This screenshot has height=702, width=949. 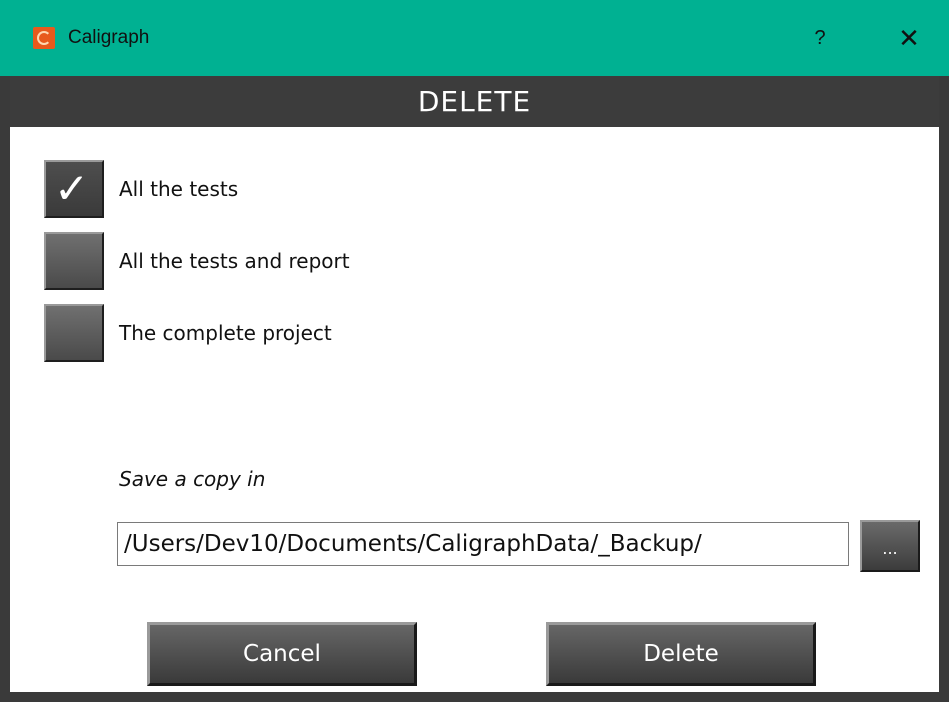 What do you see at coordinates (74, 261) in the screenshot?
I see `checkbox-all-tests-and-report` at bounding box center [74, 261].